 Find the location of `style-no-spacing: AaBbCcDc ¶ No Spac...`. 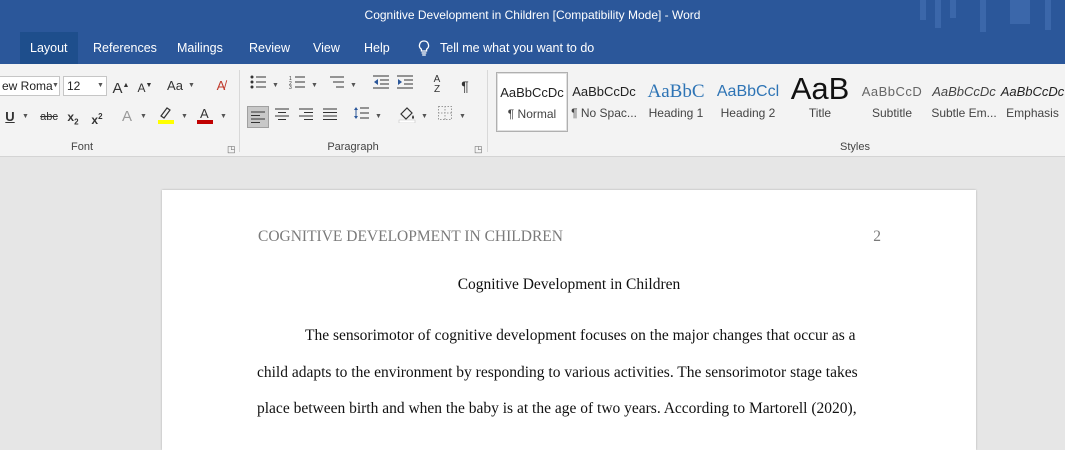

style-no-spacing: AaBbCcDc ¶ No Spac... is located at coordinates (604, 102).